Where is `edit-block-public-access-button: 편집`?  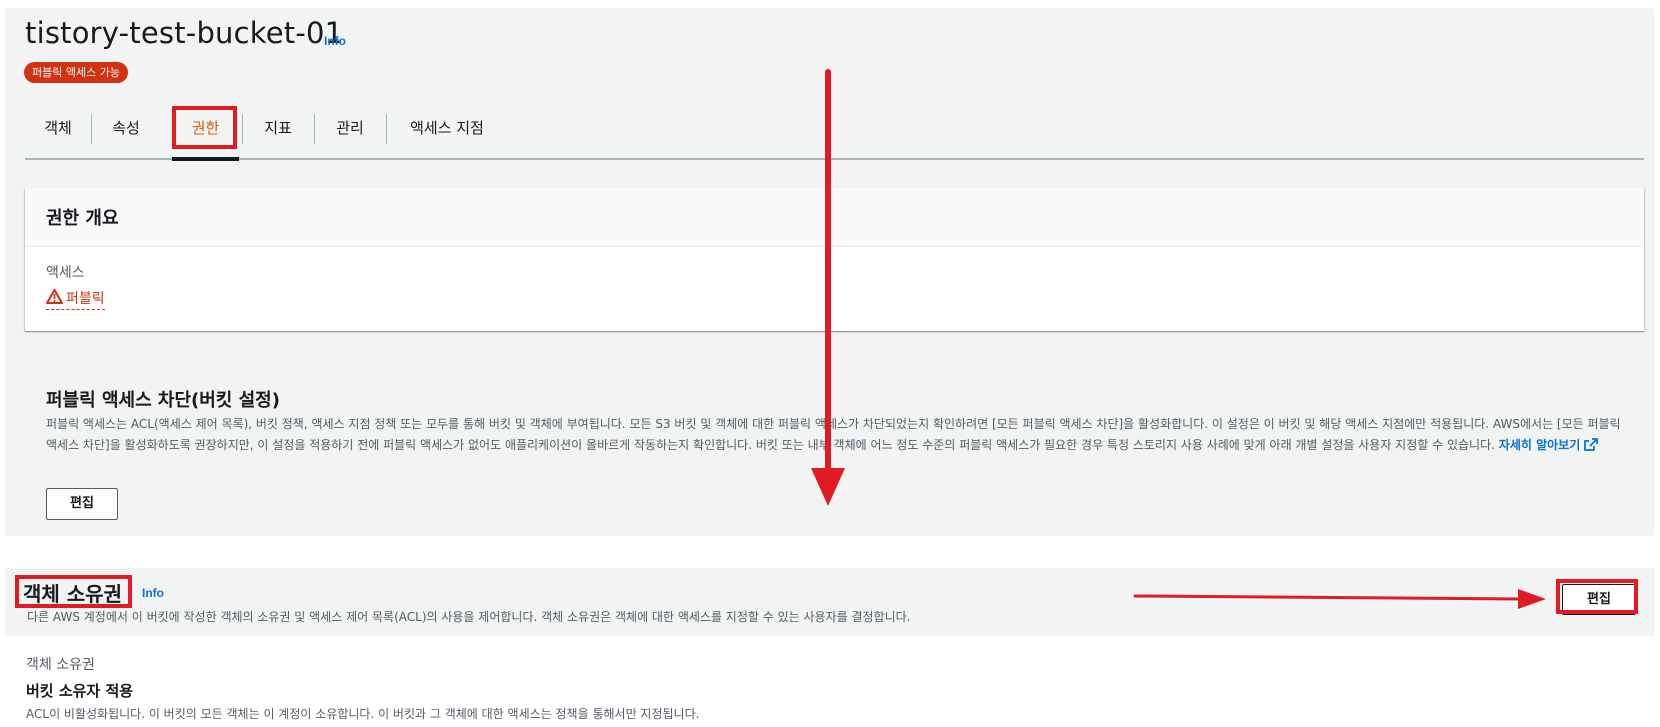 edit-block-public-access-button: 편집 is located at coordinates (82, 504).